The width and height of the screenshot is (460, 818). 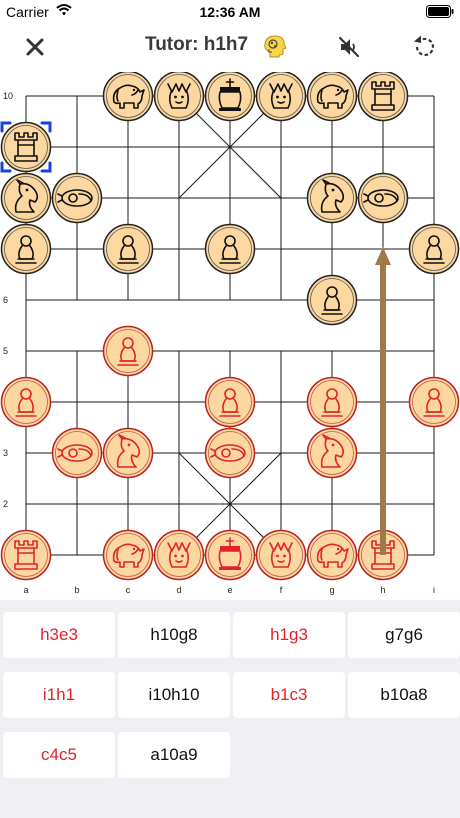 I want to click on status-bar: Carrier 12:36 AM, so click(x=230, y=12).